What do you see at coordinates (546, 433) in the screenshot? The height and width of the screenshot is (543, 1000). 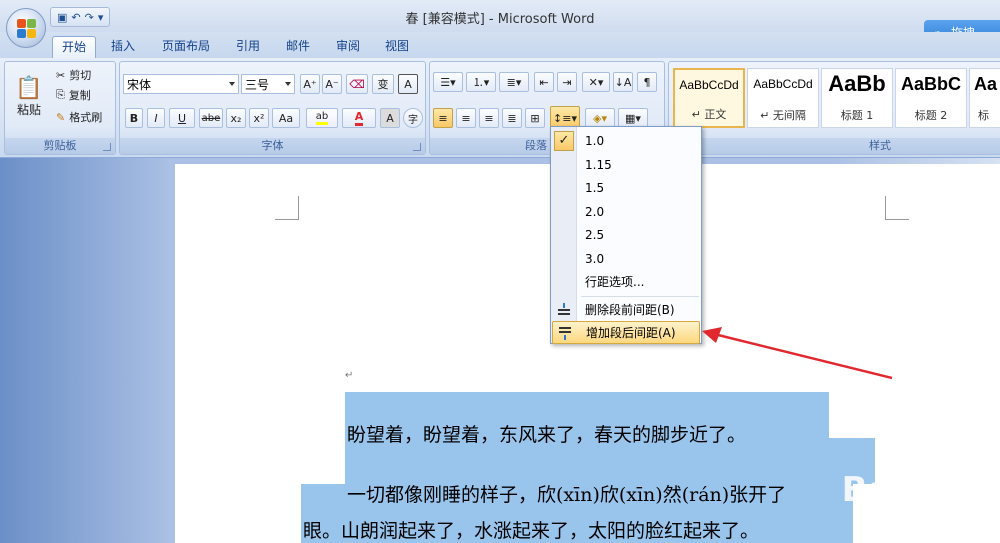 I see `document-paragraph: 盼望着，盼望着，东风来了，春天的脚步近了。` at bounding box center [546, 433].